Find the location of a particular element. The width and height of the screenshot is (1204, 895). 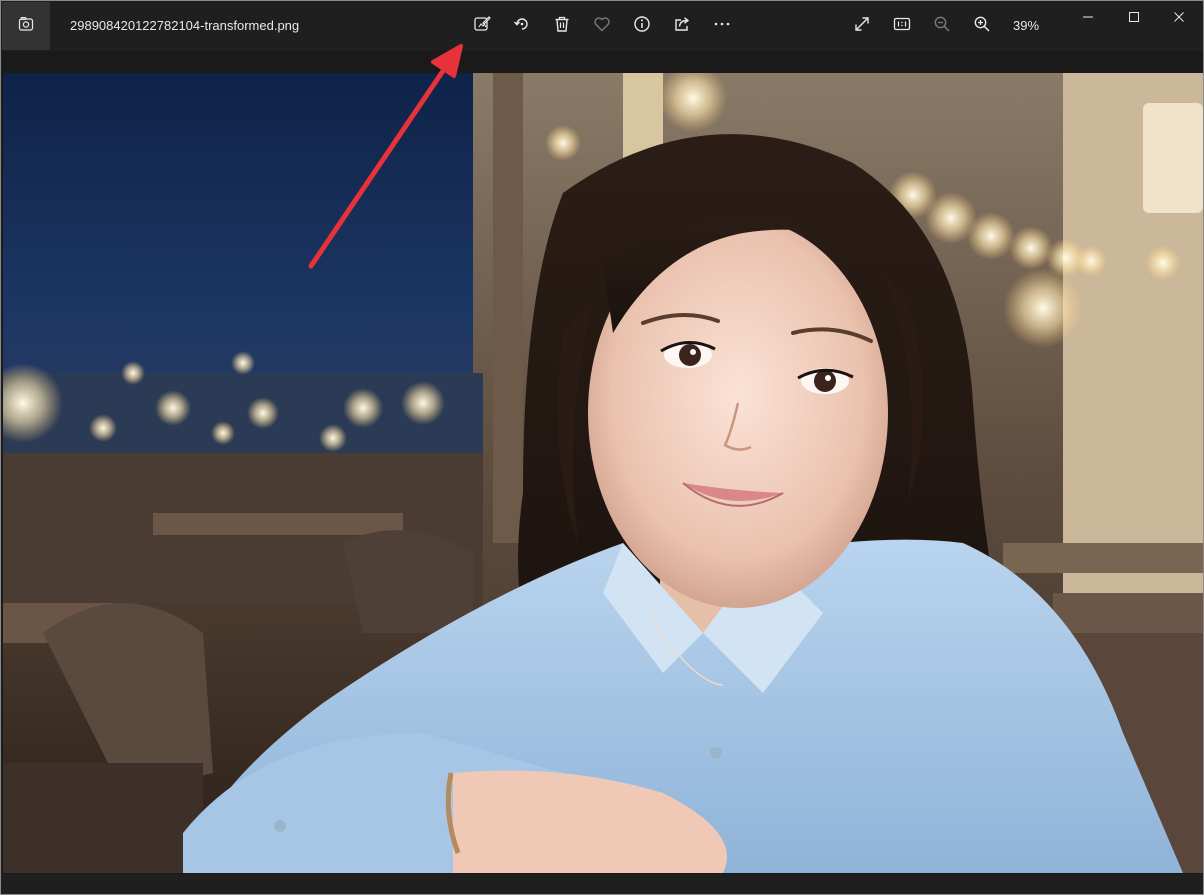

file-info-button is located at coordinates (642, 26).